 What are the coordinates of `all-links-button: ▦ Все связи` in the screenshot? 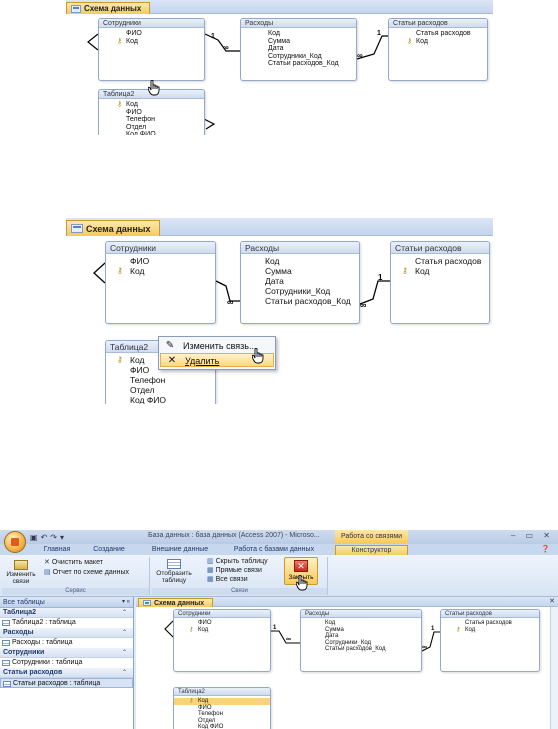 It's located at (227, 580).